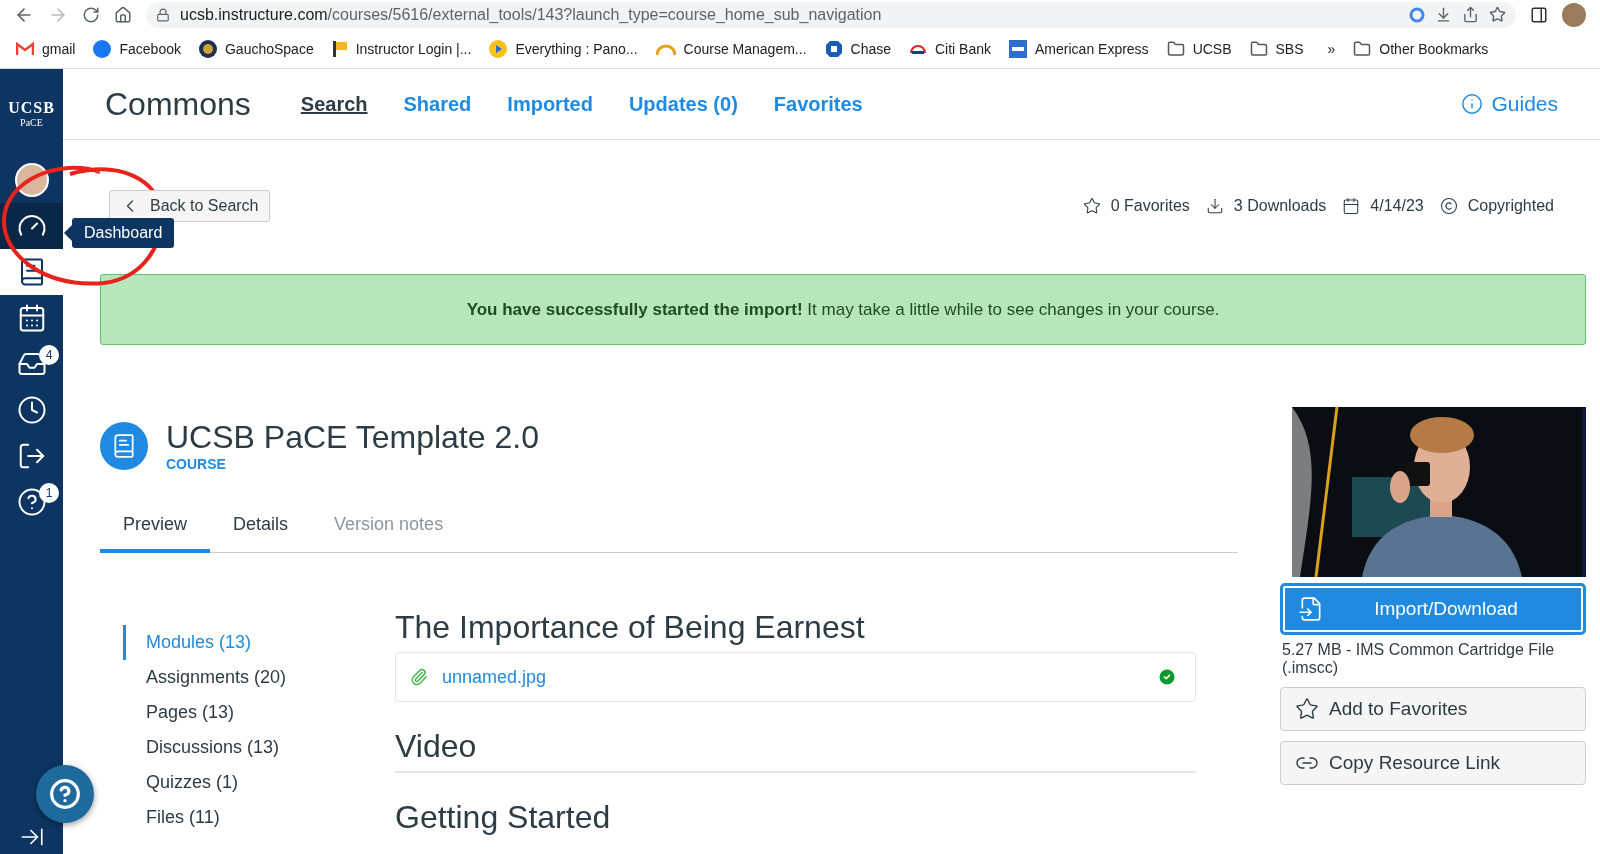 This screenshot has height=854, width=1600. What do you see at coordinates (1443, 14) in the screenshot?
I see `install-icon` at bounding box center [1443, 14].